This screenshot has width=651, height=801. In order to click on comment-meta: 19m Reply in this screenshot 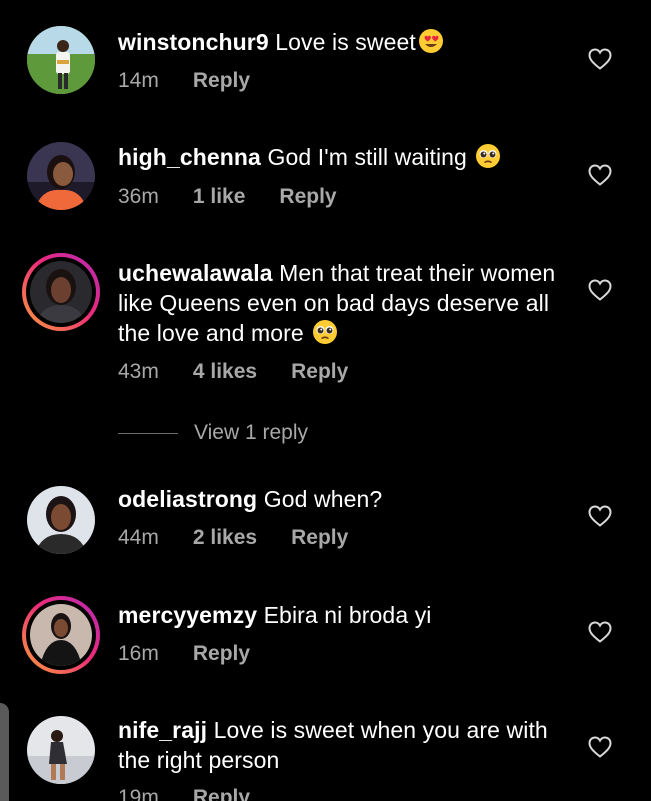, I will do `click(201, 793)`.